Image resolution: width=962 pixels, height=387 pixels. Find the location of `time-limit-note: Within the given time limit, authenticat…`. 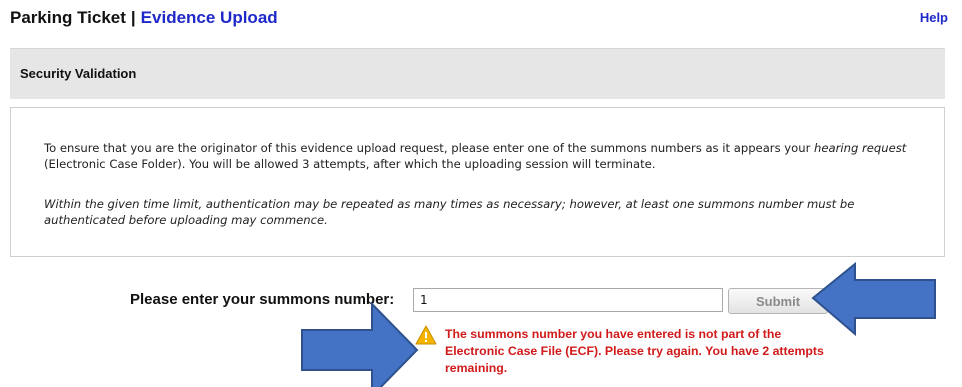

time-limit-note: Within the given time limit, authenticat… is located at coordinates (449, 212).